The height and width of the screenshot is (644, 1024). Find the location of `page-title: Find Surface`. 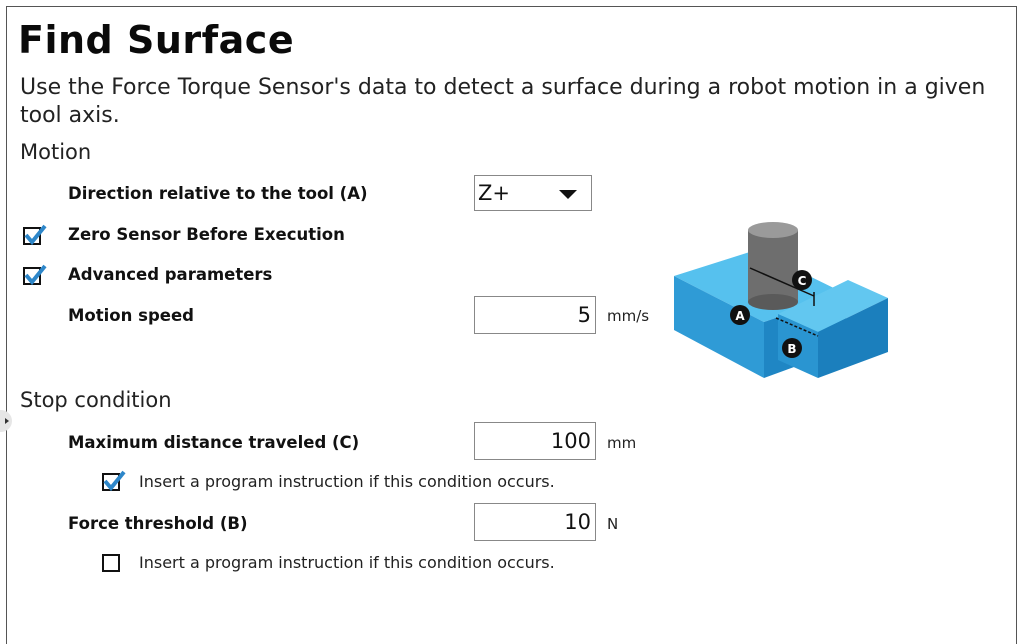

page-title: Find Surface is located at coordinates (156, 40).